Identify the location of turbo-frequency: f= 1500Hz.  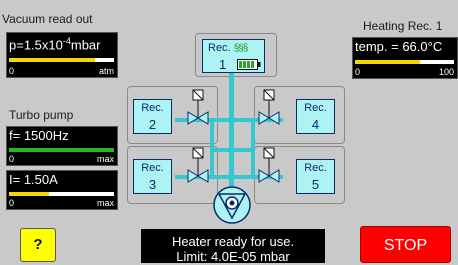
(39, 135).